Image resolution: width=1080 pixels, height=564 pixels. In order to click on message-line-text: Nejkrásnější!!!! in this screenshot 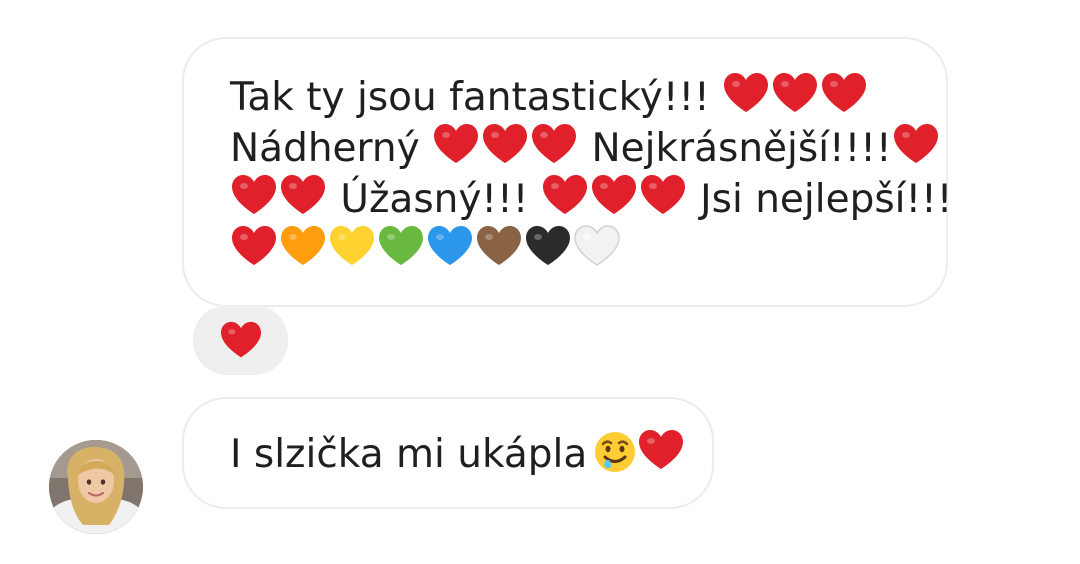, I will do `click(741, 148)`.